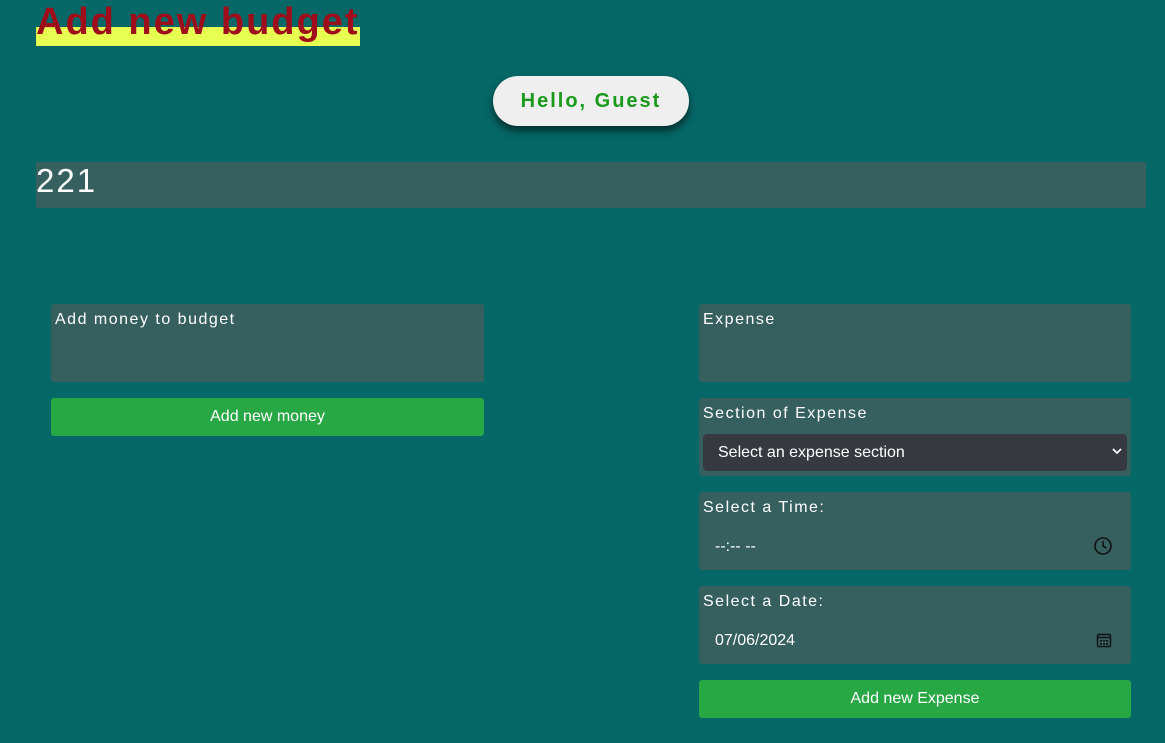 This screenshot has height=743, width=1165. Describe the element at coordinates (915, 343) in the screenshot. I see `expense-field: Expense` at that location.